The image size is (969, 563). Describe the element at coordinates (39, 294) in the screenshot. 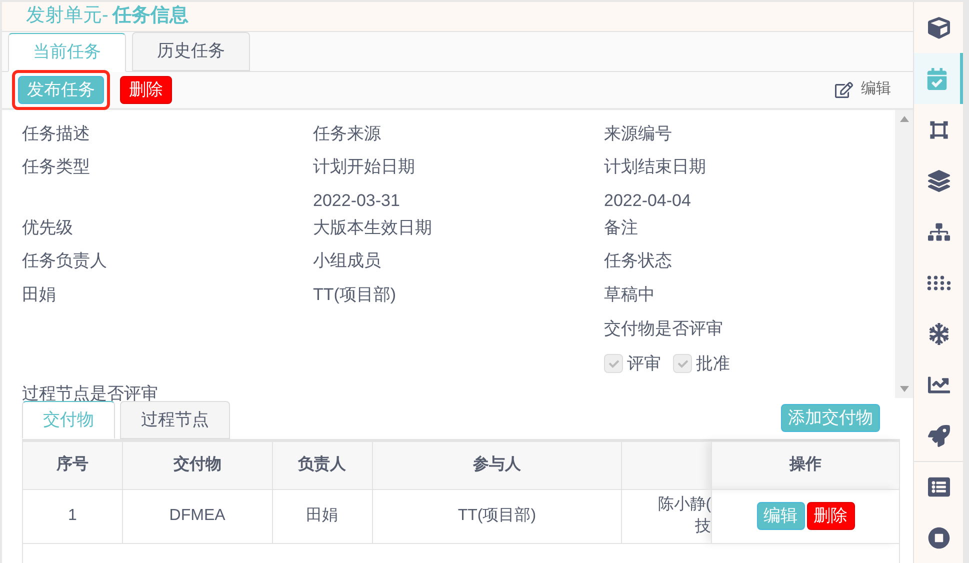

I see `field-value: 田娟` at that location.